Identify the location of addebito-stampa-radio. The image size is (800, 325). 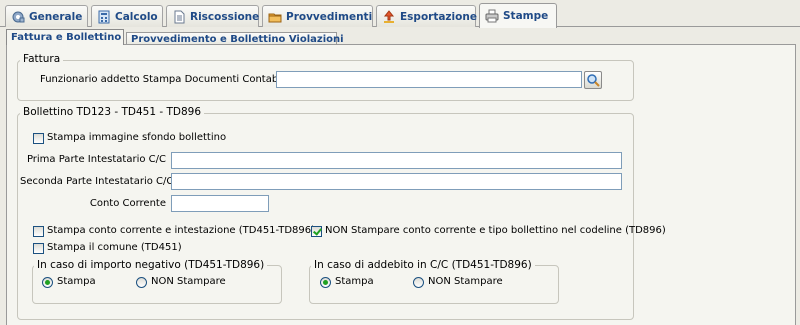
(325, 282).